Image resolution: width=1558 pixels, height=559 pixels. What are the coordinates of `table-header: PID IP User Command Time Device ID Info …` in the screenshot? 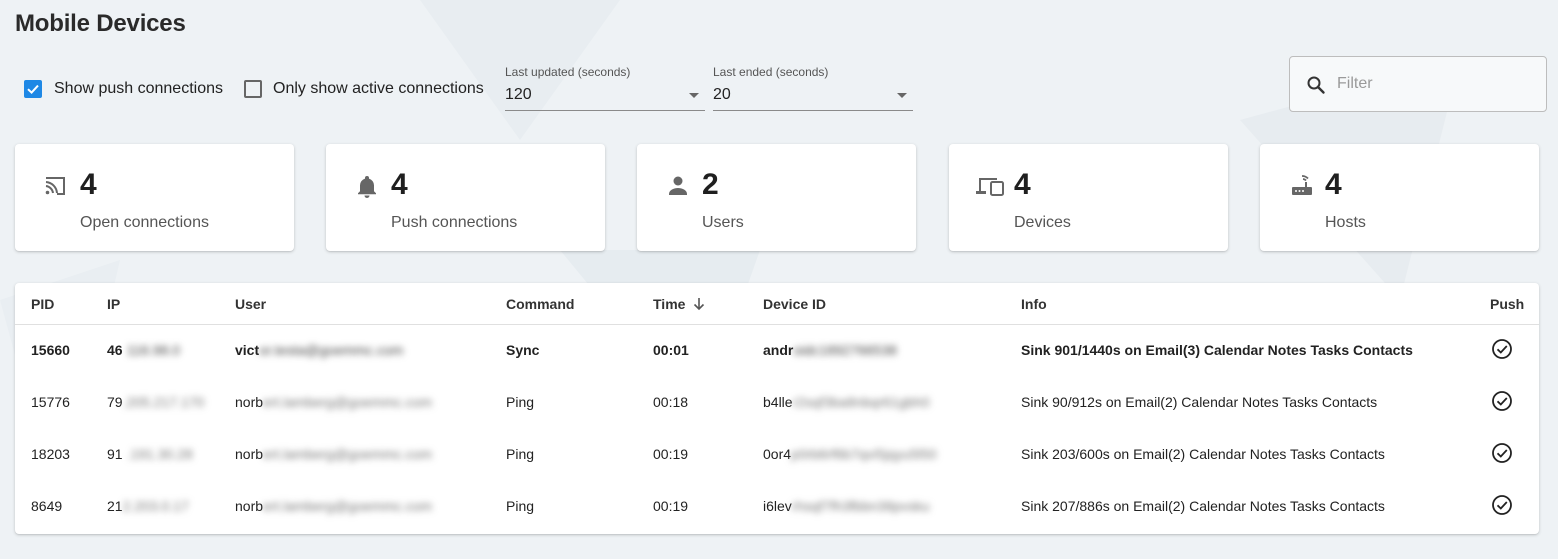 It's located at (777, 304).